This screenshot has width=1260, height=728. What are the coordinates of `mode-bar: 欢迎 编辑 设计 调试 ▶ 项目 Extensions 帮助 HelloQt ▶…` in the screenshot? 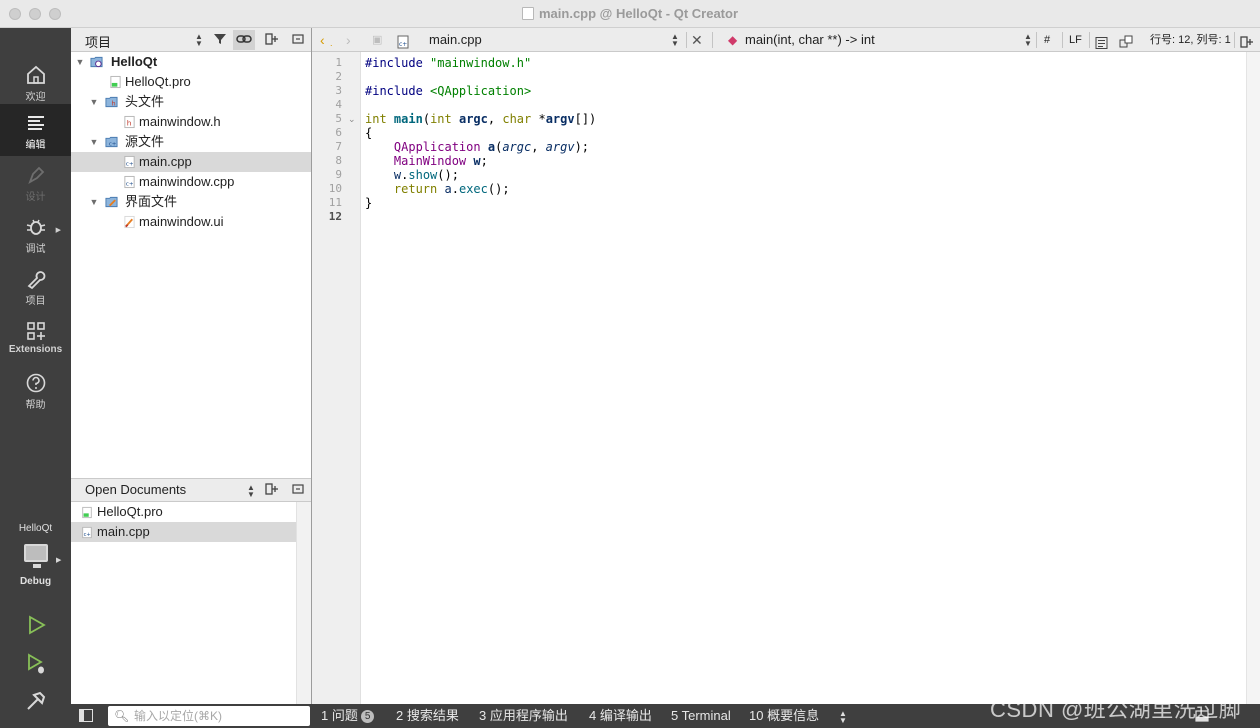 It's located at (35, 378).